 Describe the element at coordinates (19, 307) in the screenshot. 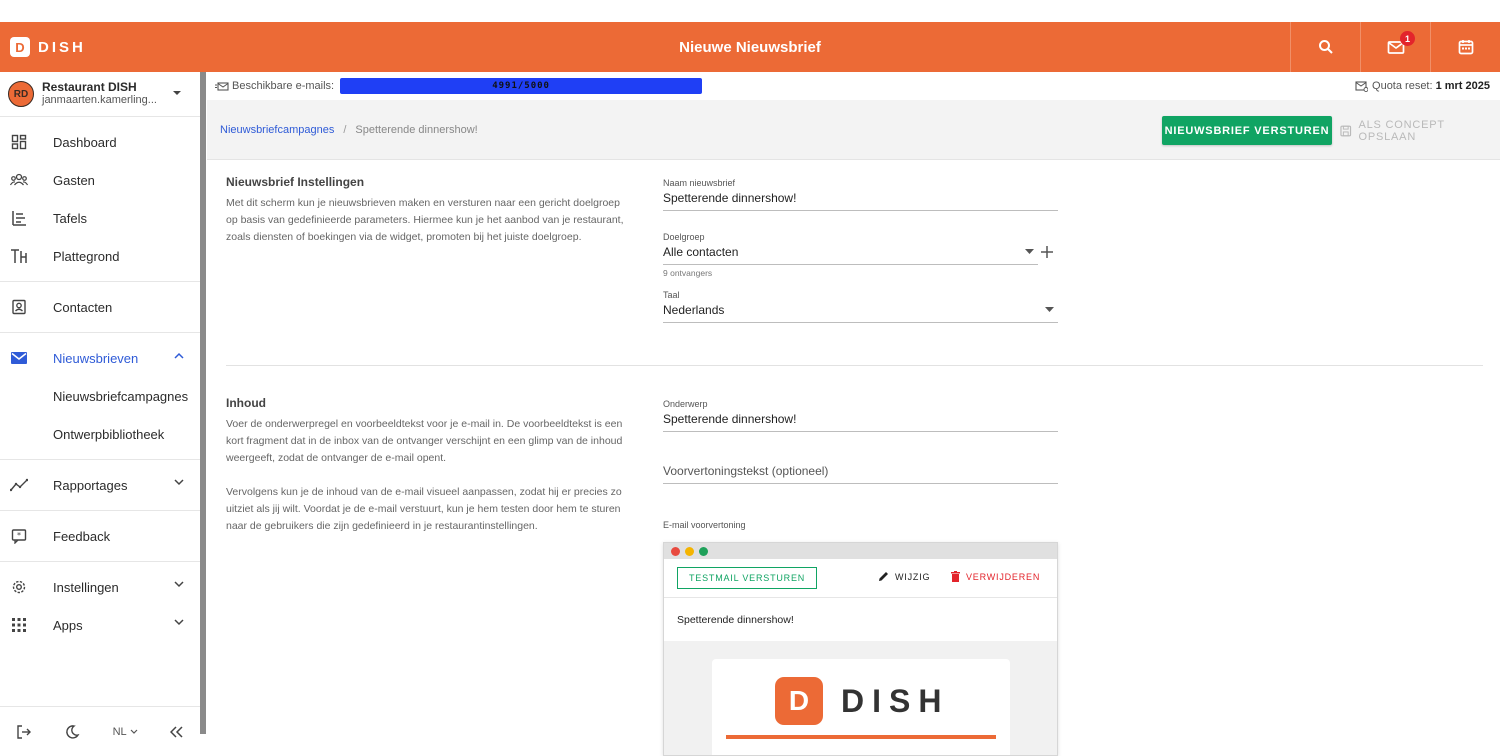

I see `contacts-icon` at that location.